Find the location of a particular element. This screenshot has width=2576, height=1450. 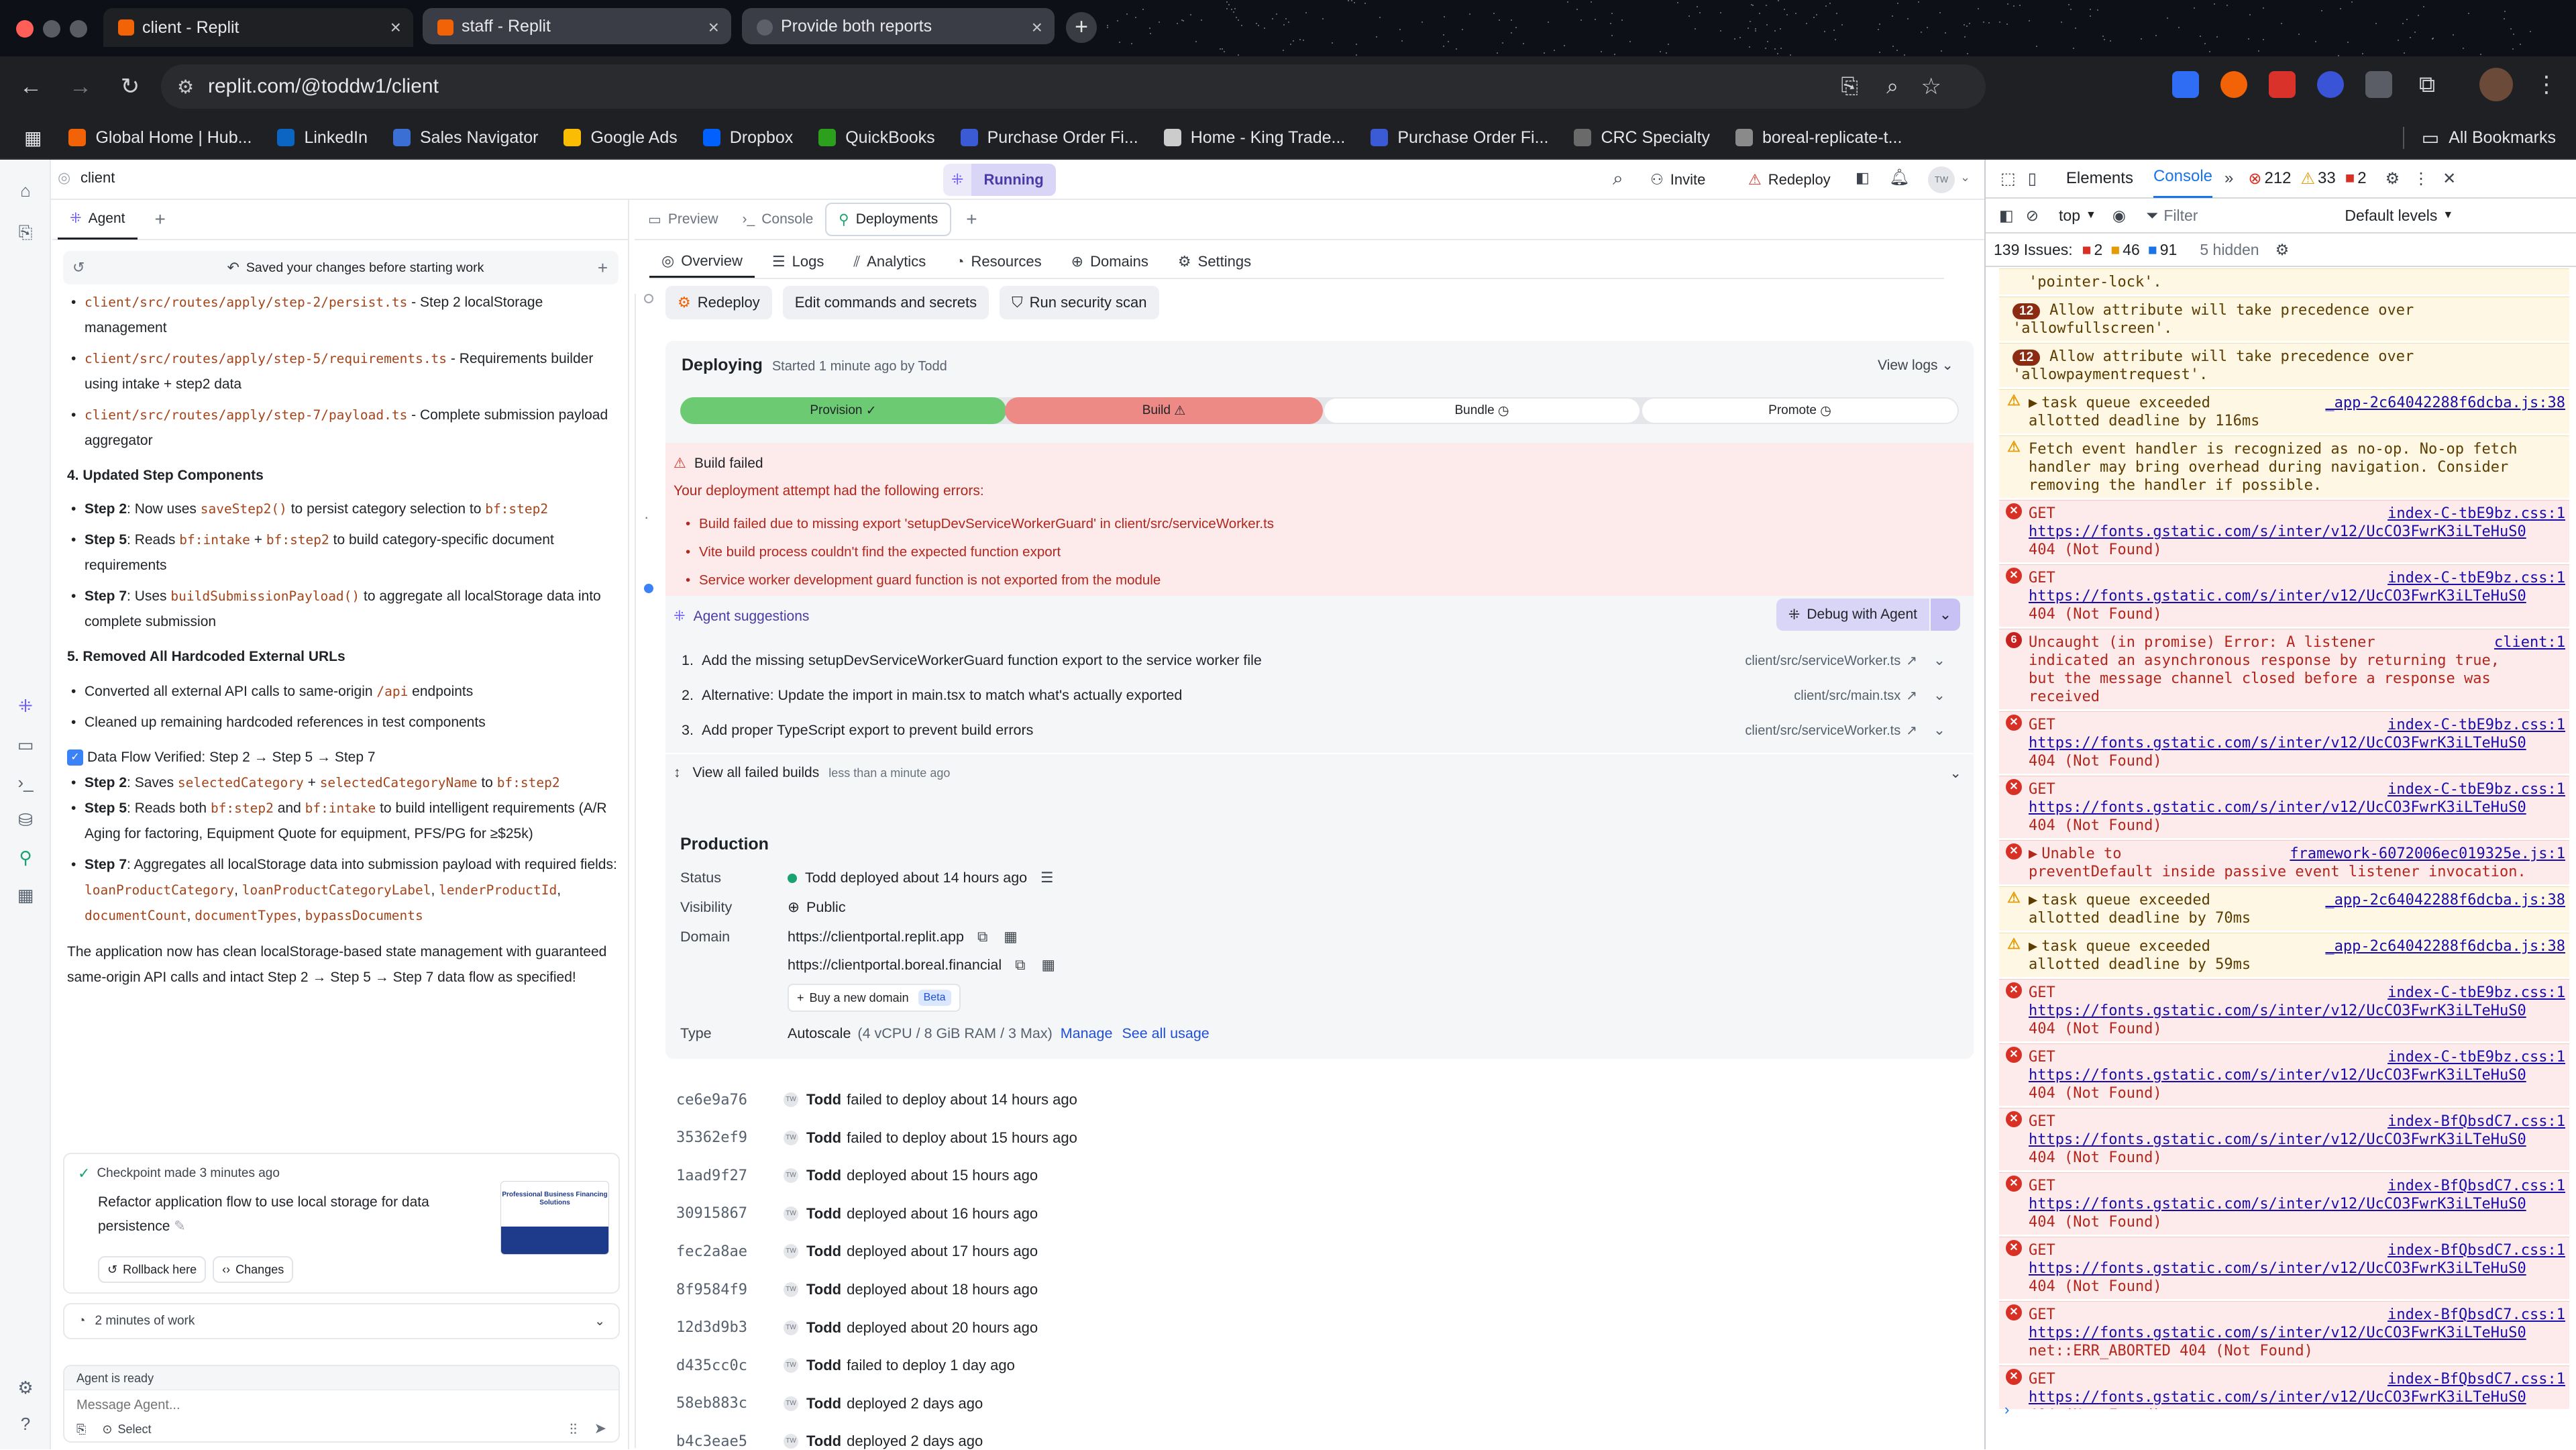

subtab-logs: ☰ Logs is located at coordinates (798, 262).